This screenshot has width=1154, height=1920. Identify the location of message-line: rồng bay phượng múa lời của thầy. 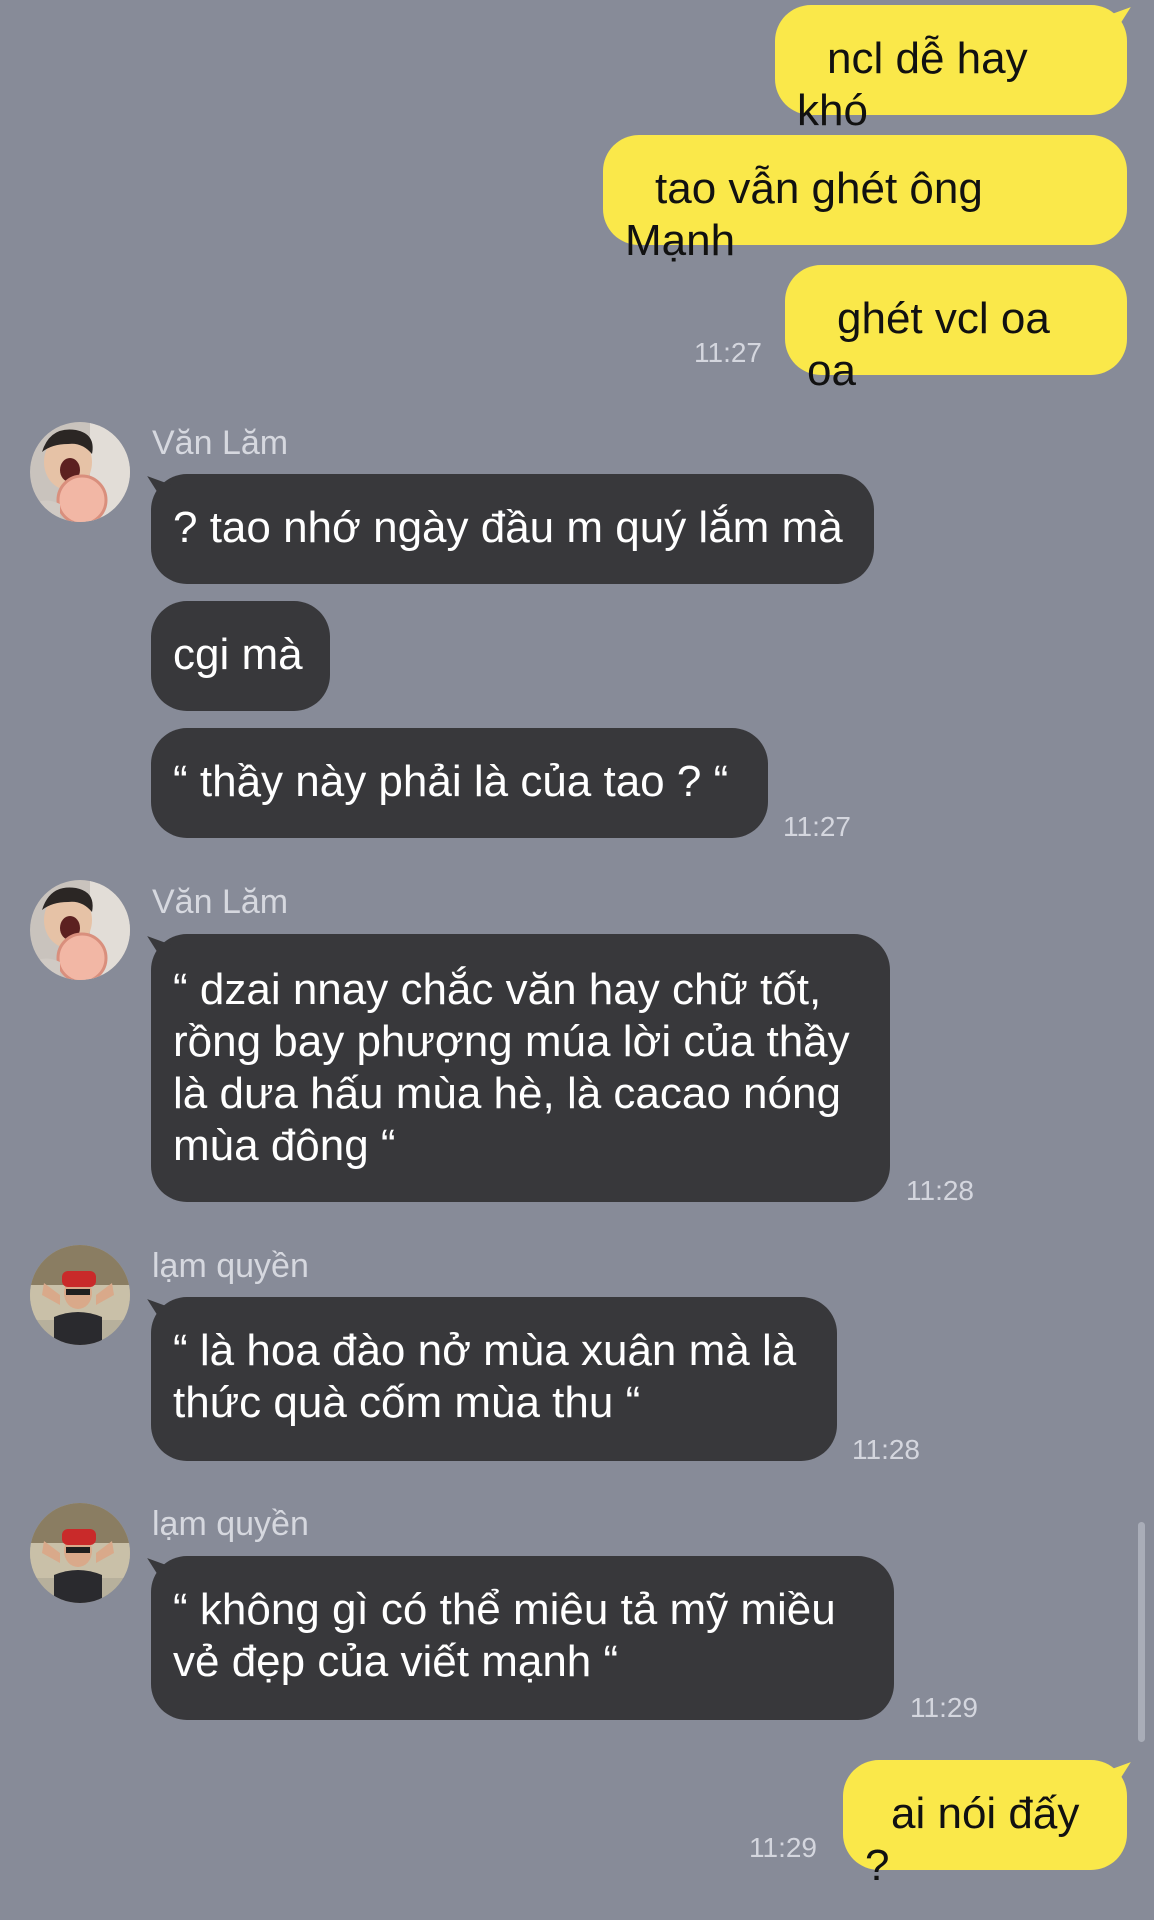
(511, 1041).